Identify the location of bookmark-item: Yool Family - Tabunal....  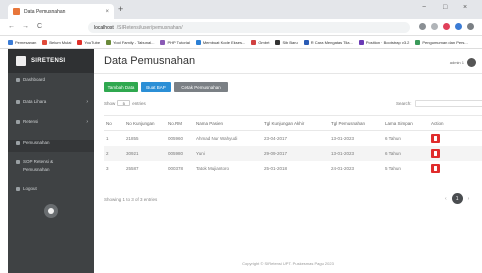
(130, 42).